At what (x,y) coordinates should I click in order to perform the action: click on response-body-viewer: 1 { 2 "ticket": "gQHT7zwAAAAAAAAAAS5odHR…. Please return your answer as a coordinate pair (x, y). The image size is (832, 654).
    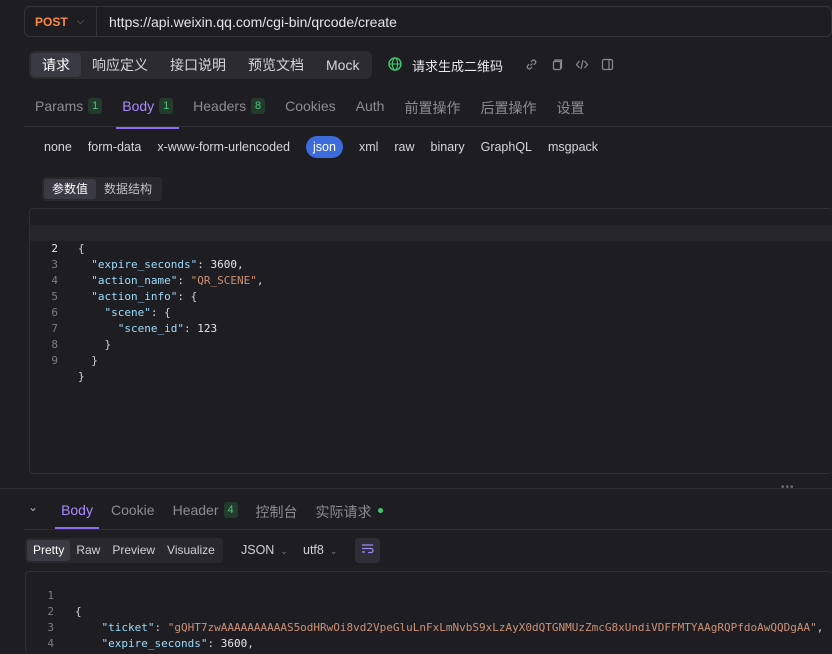
    Looking at the image, I should click on (428, 612).